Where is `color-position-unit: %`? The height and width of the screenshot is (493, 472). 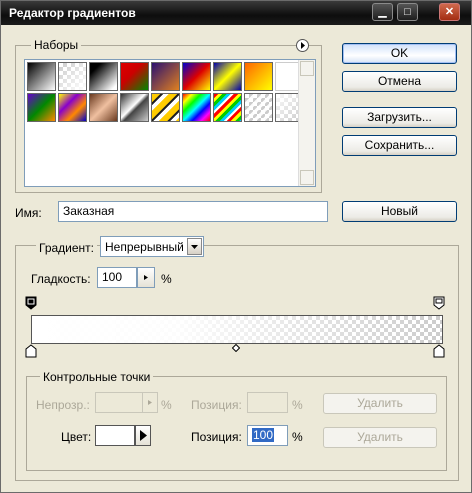
color-position-unit: % is located at coordinates (297, 437).